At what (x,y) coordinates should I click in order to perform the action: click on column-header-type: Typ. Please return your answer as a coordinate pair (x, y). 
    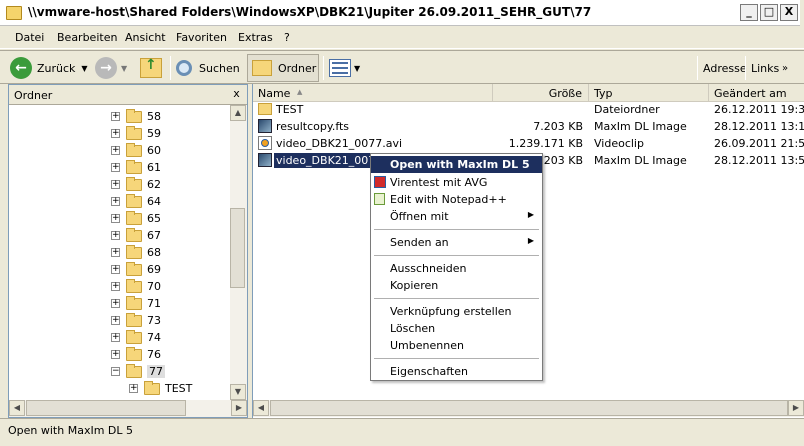
    Looking at the image, I should click on (649, 93).